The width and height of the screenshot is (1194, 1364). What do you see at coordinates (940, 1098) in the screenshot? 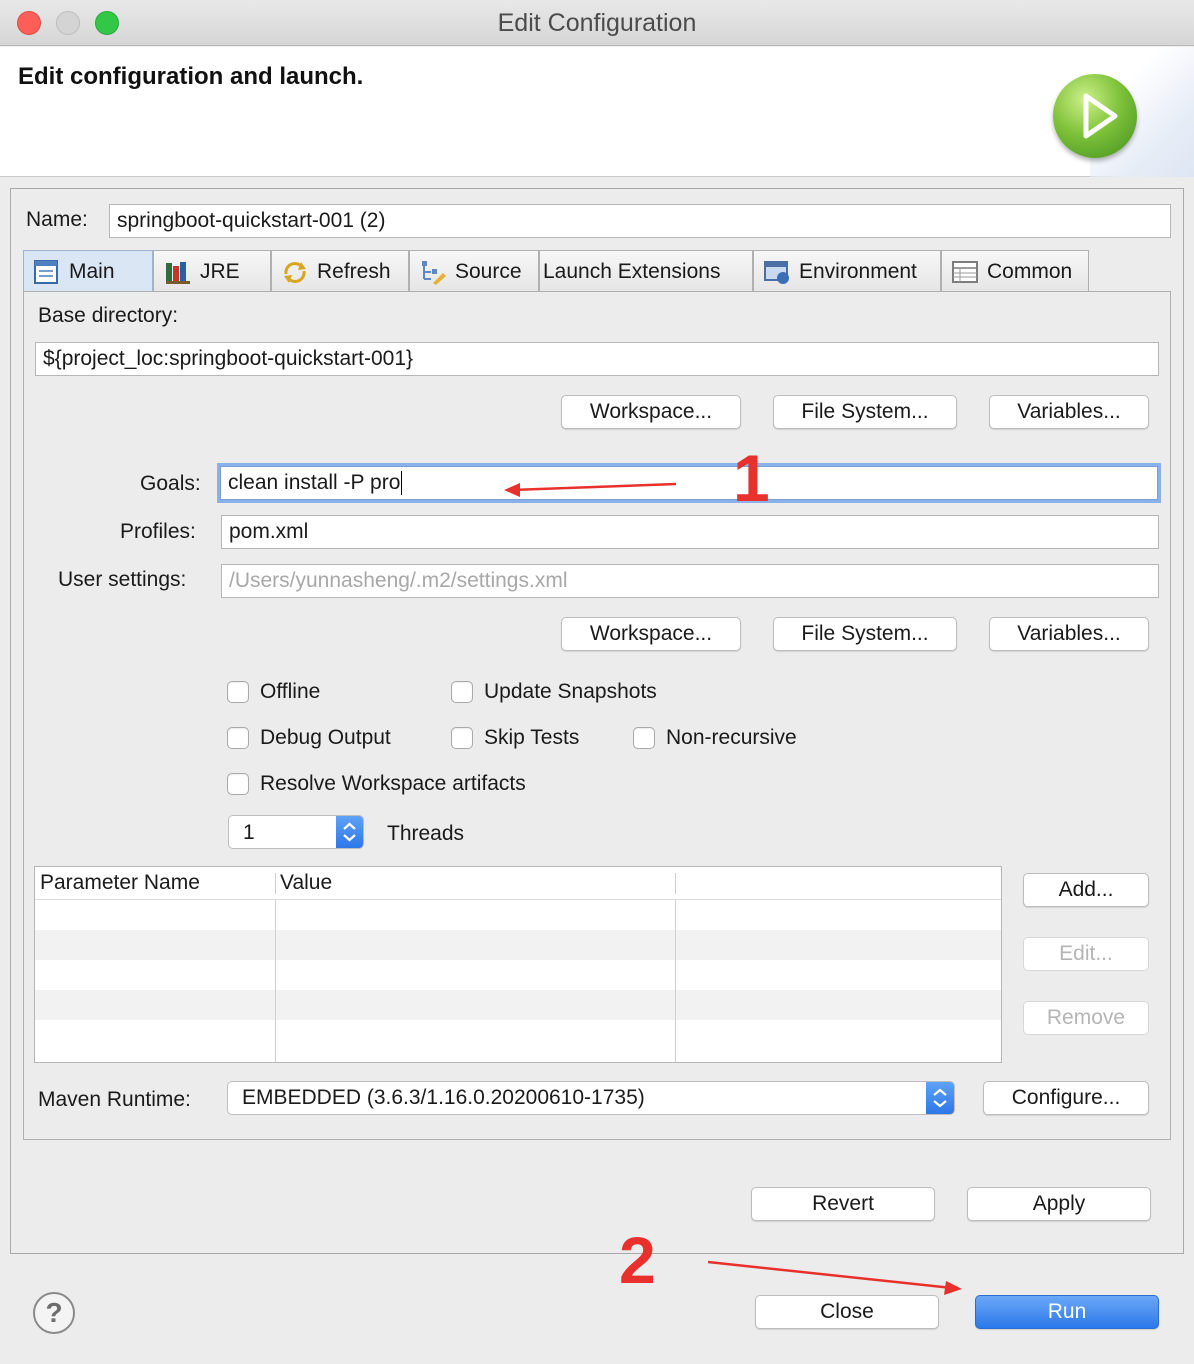
I see `select-arrows-icon` at bounding box center [940, 1098].